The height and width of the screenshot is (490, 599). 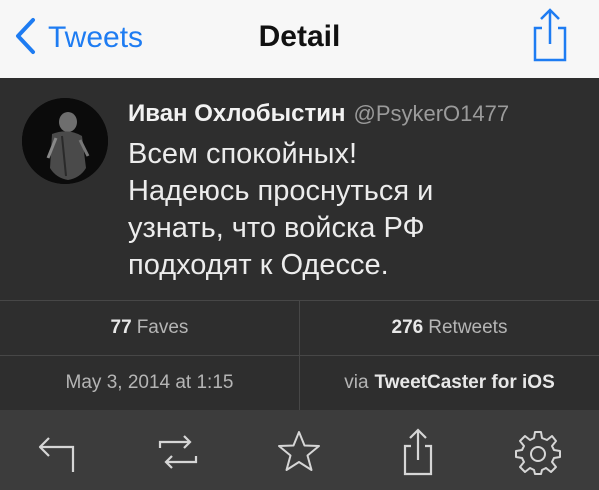 What do you see at coordinates (121, 327) in the screenshot?
I see `faves-count: 77` at bounding box center [121, 327].